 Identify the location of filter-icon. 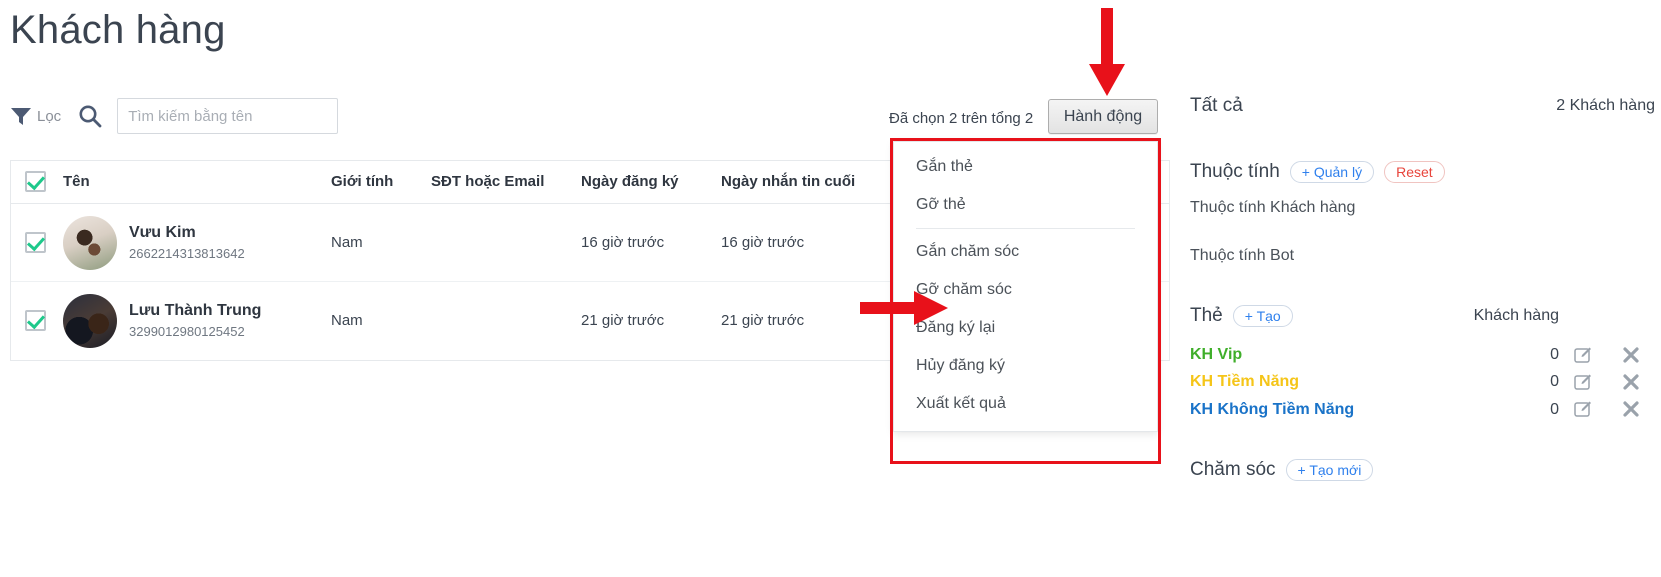
(21, 116).